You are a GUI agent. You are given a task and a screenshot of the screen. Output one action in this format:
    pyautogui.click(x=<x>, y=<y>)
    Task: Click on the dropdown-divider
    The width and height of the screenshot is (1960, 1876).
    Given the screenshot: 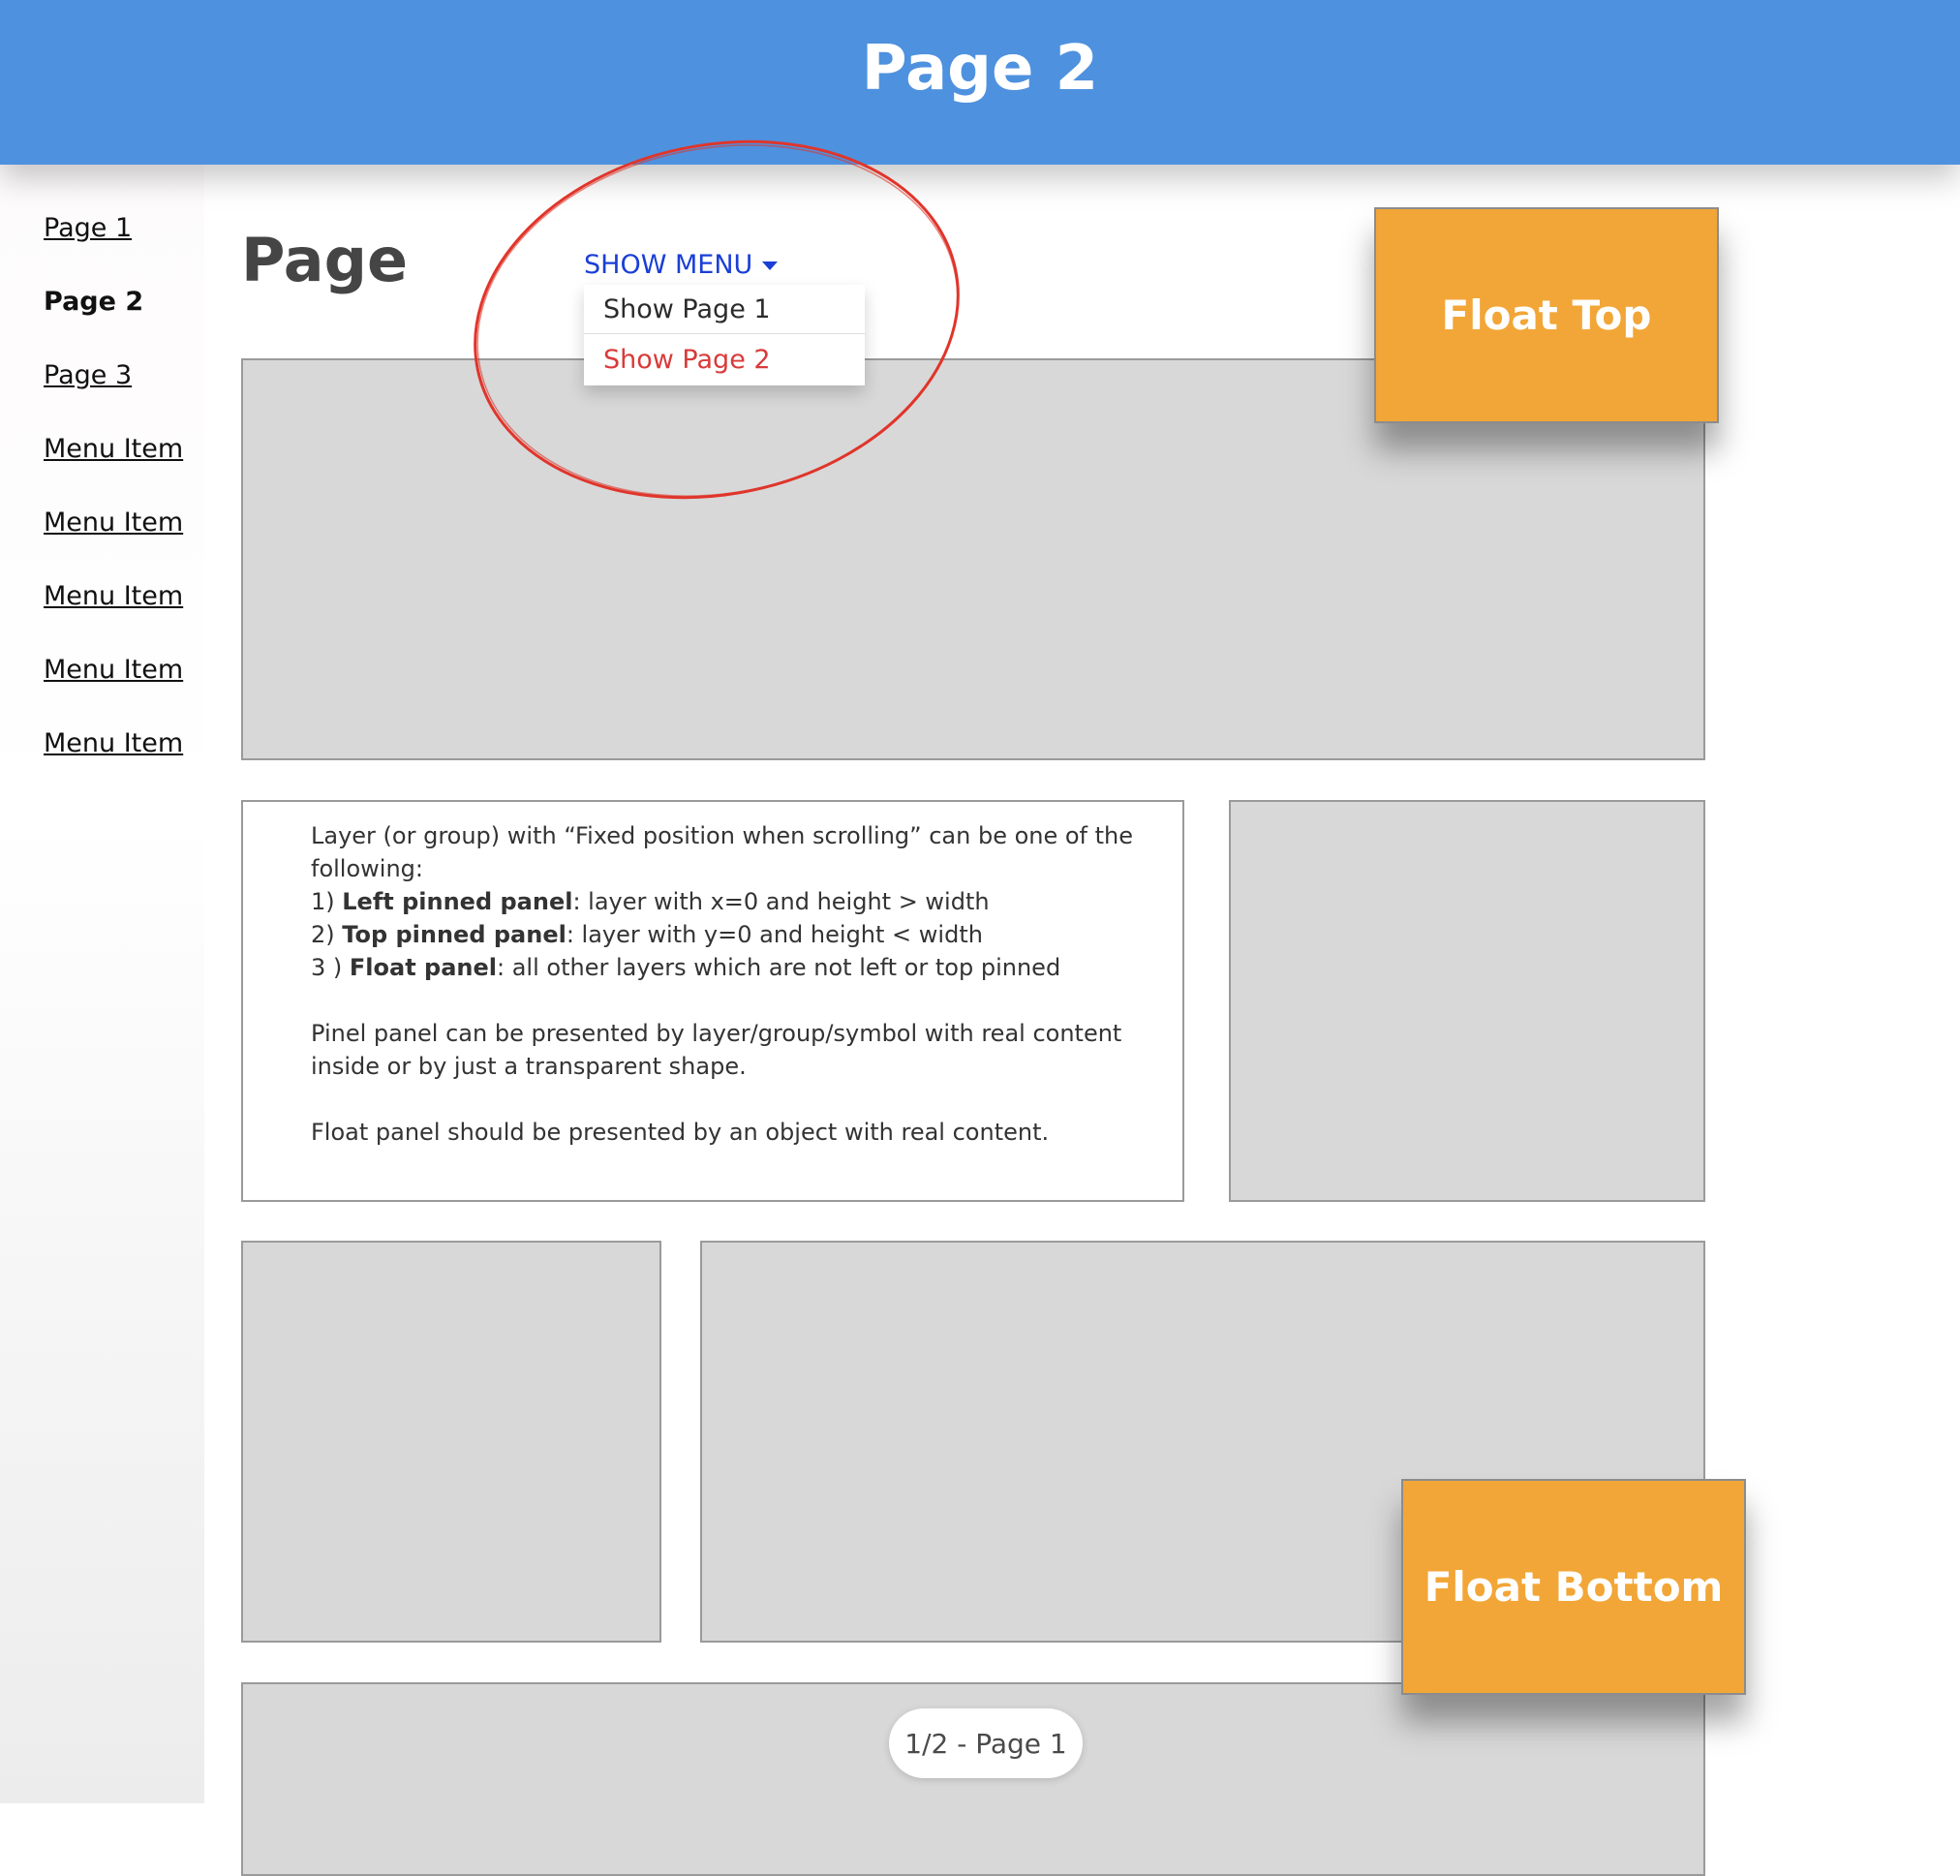 What is the action you would take?
    pyautogui.click(x=724, y=334)
    